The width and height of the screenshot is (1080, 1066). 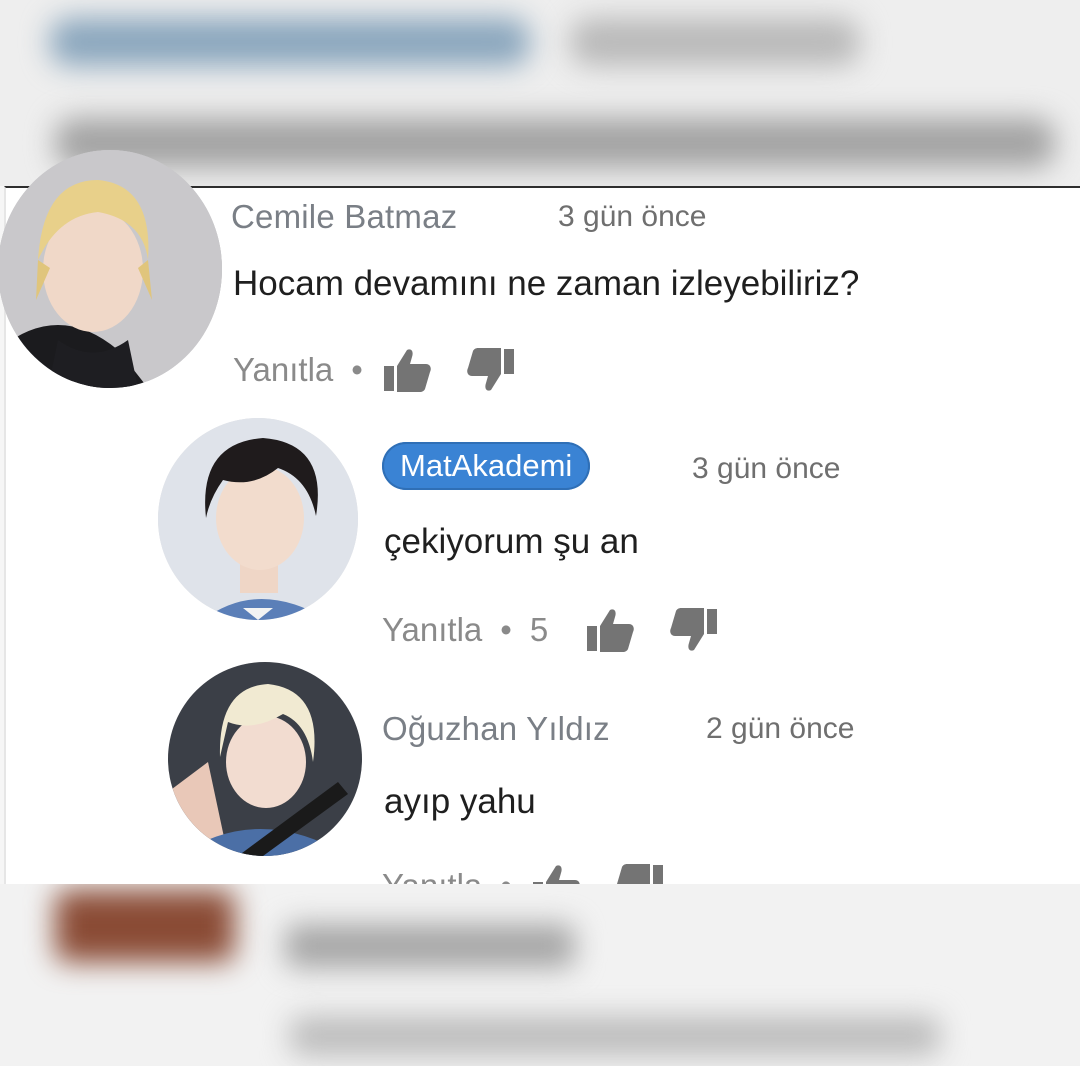 I want to click on like-count: 5, so click(x=539, y=629).